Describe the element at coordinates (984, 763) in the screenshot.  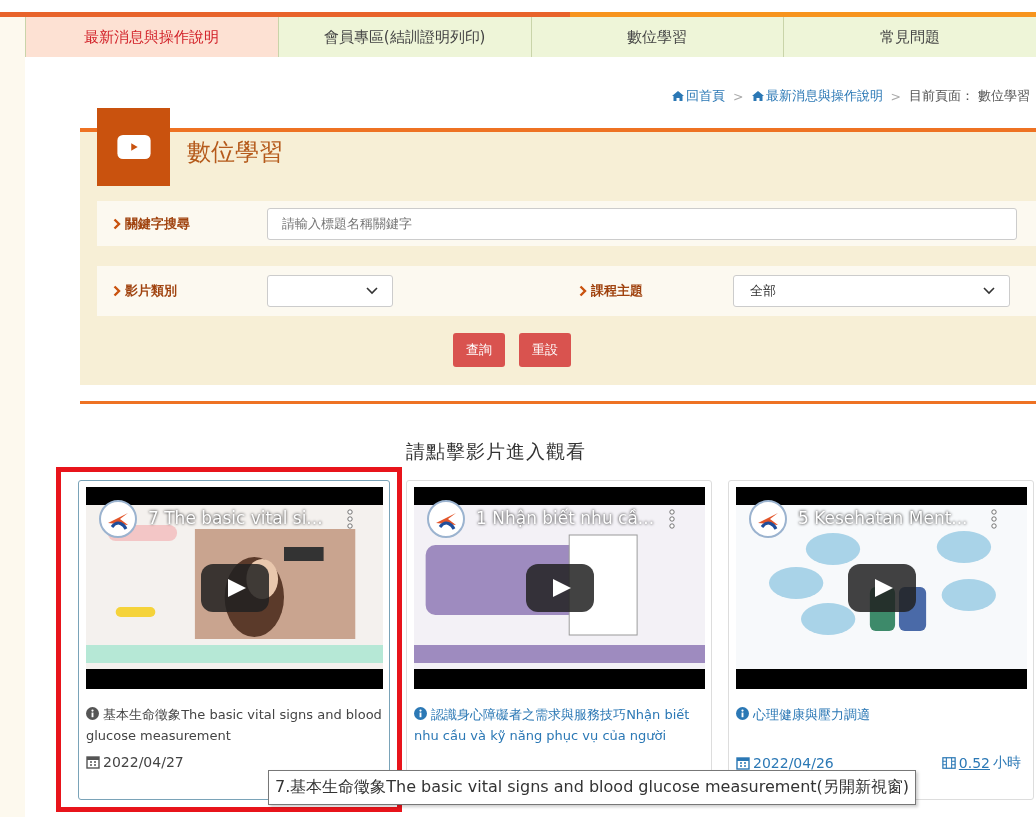
I see `video-duration: 0.52 小時` at that location.